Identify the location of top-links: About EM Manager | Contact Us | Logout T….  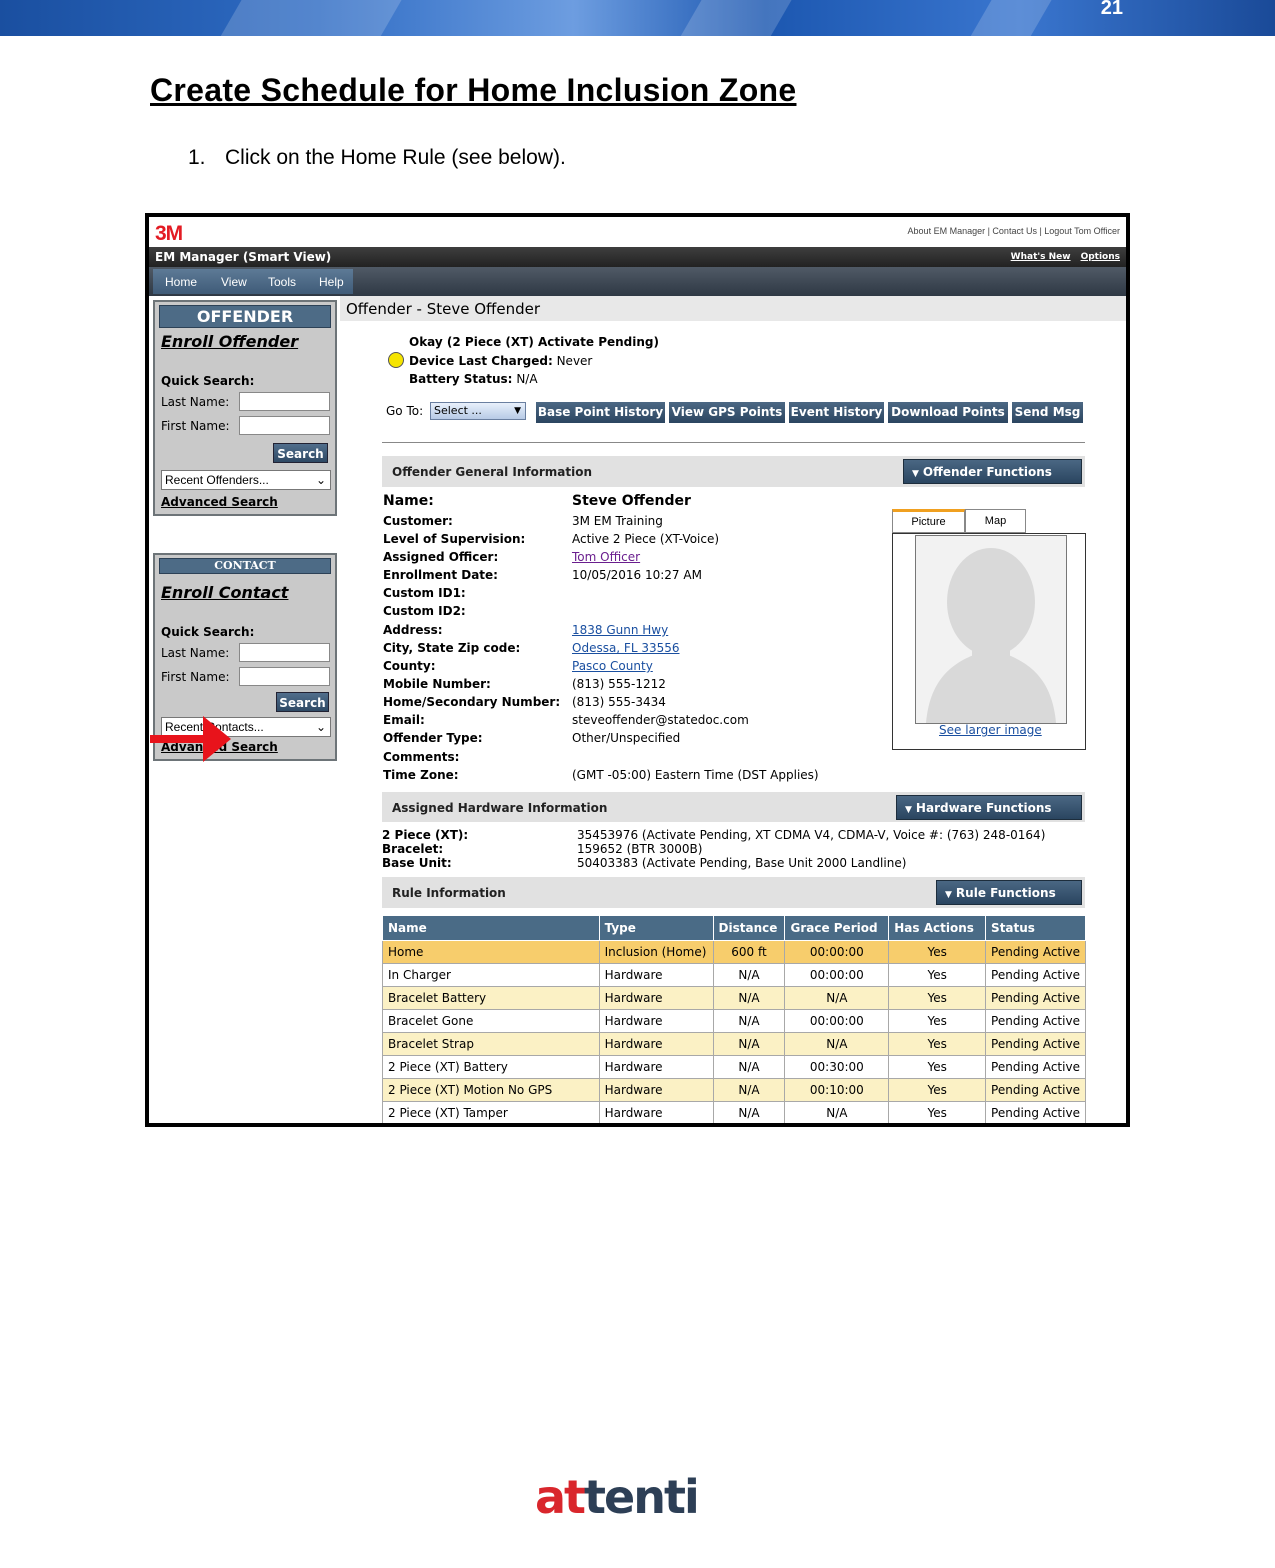
(1014, 231).